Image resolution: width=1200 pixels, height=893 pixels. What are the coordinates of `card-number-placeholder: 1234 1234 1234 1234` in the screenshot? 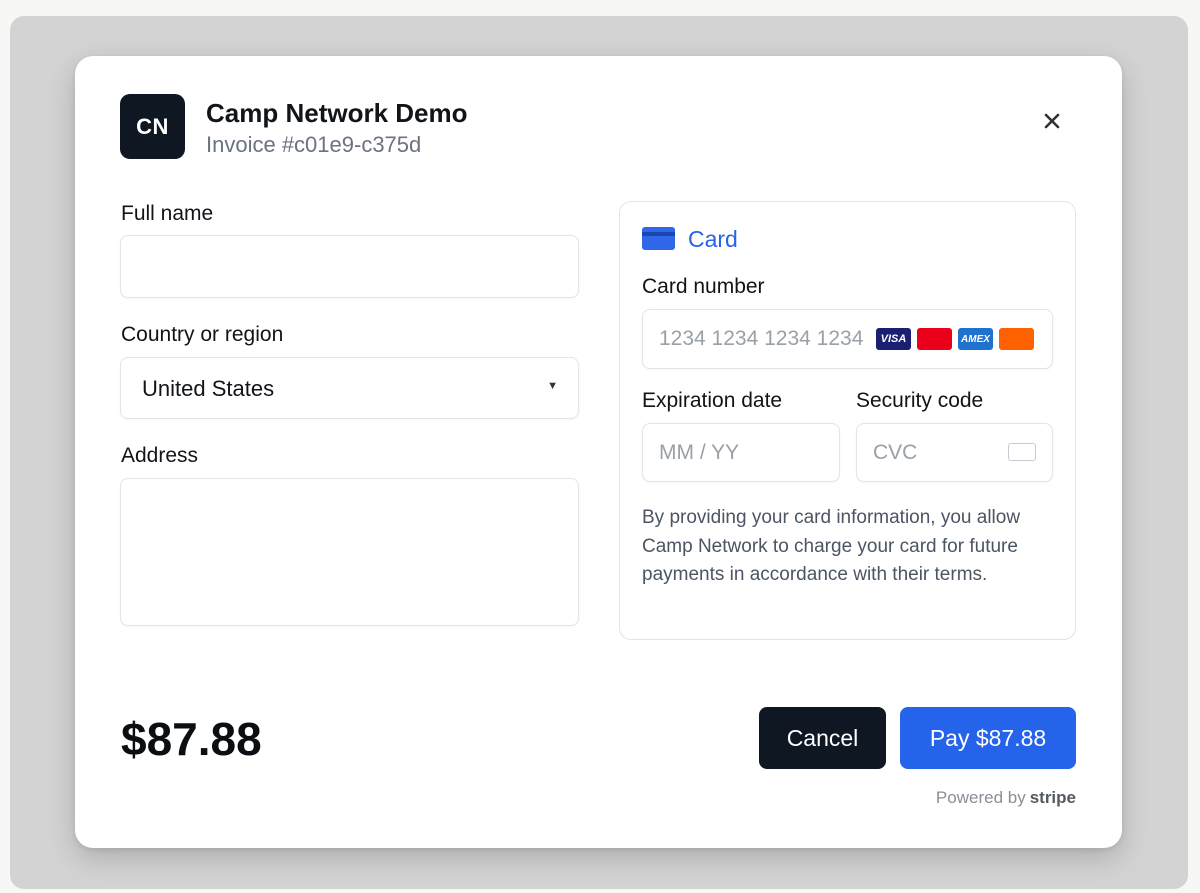 It's located at (761, 338).